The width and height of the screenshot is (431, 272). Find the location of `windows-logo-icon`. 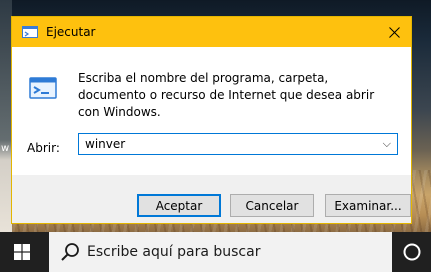

windows-logo-icon is located at coordinates (22, 252).